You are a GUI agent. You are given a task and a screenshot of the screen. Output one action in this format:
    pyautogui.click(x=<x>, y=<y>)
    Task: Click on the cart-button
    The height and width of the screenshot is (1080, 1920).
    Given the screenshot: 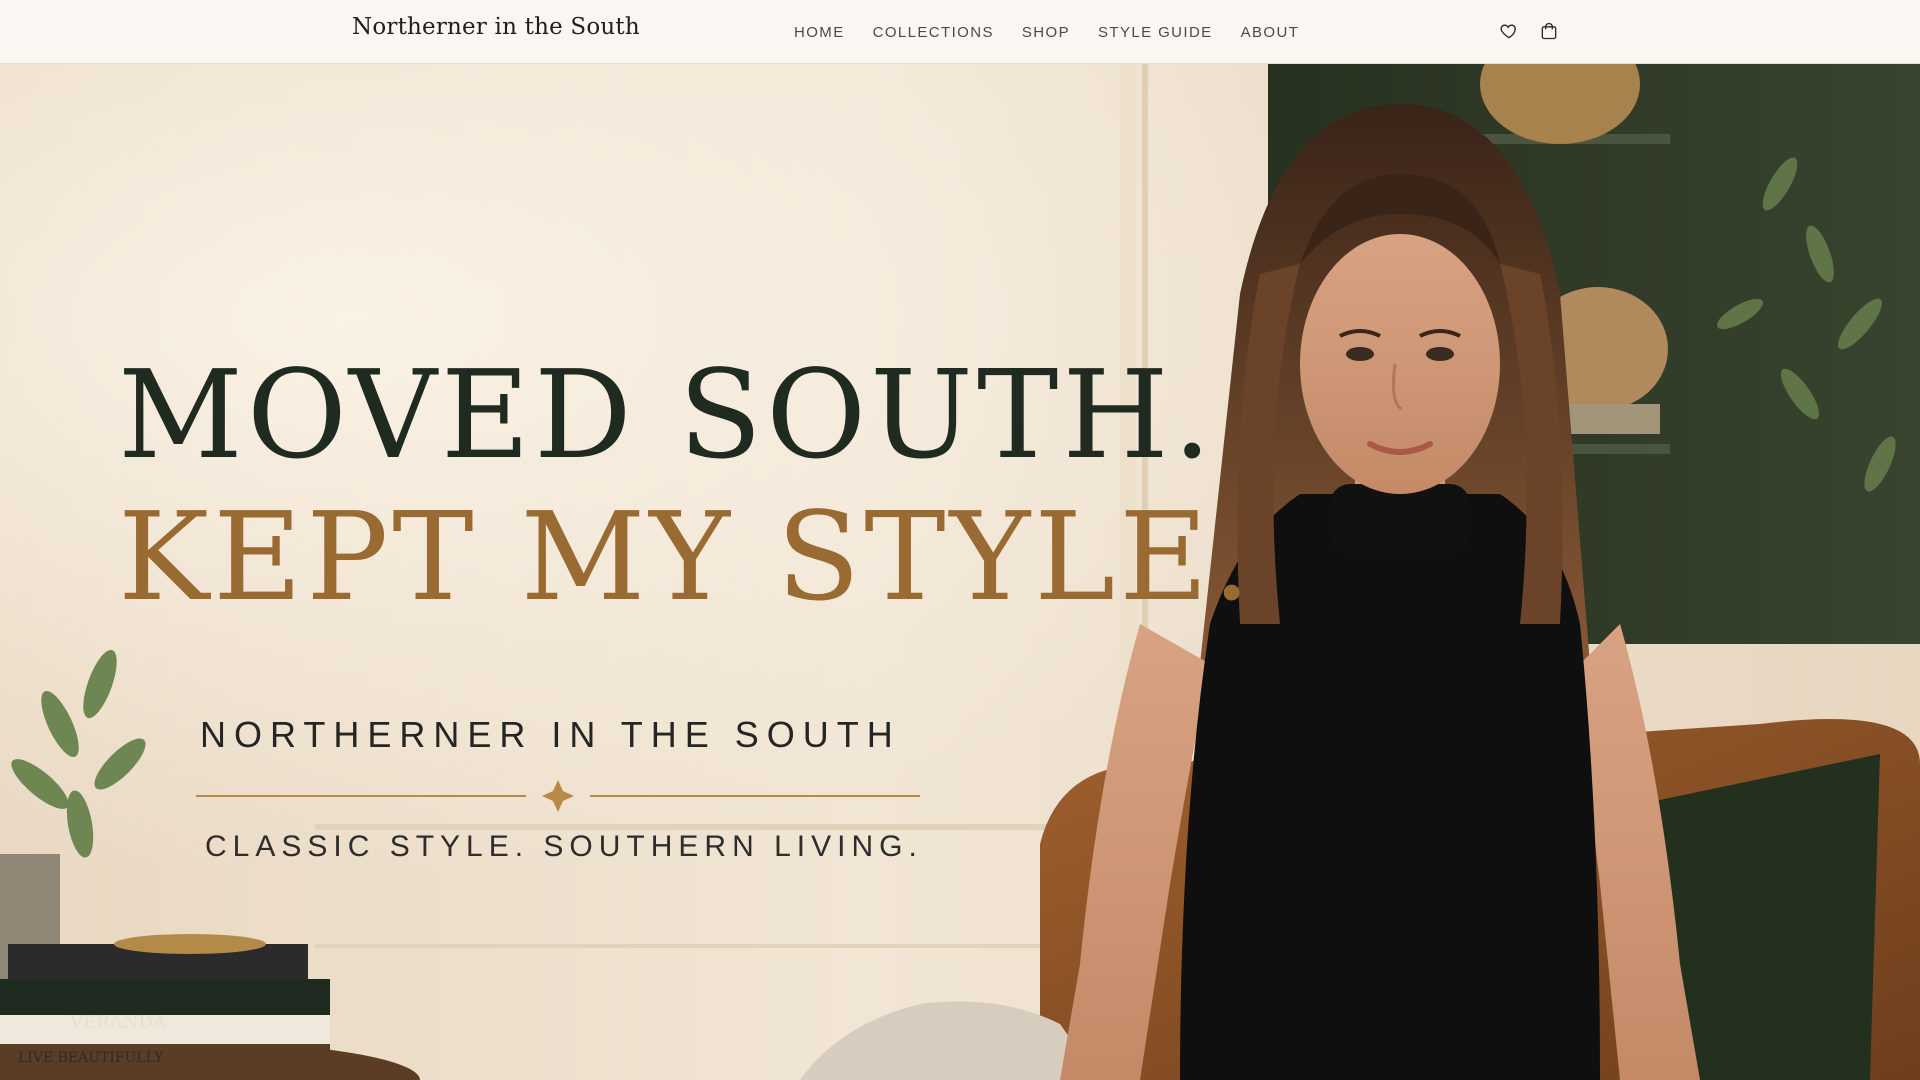 What is the action you would take?
    pyautogui.click(x=1549, y=31)
    